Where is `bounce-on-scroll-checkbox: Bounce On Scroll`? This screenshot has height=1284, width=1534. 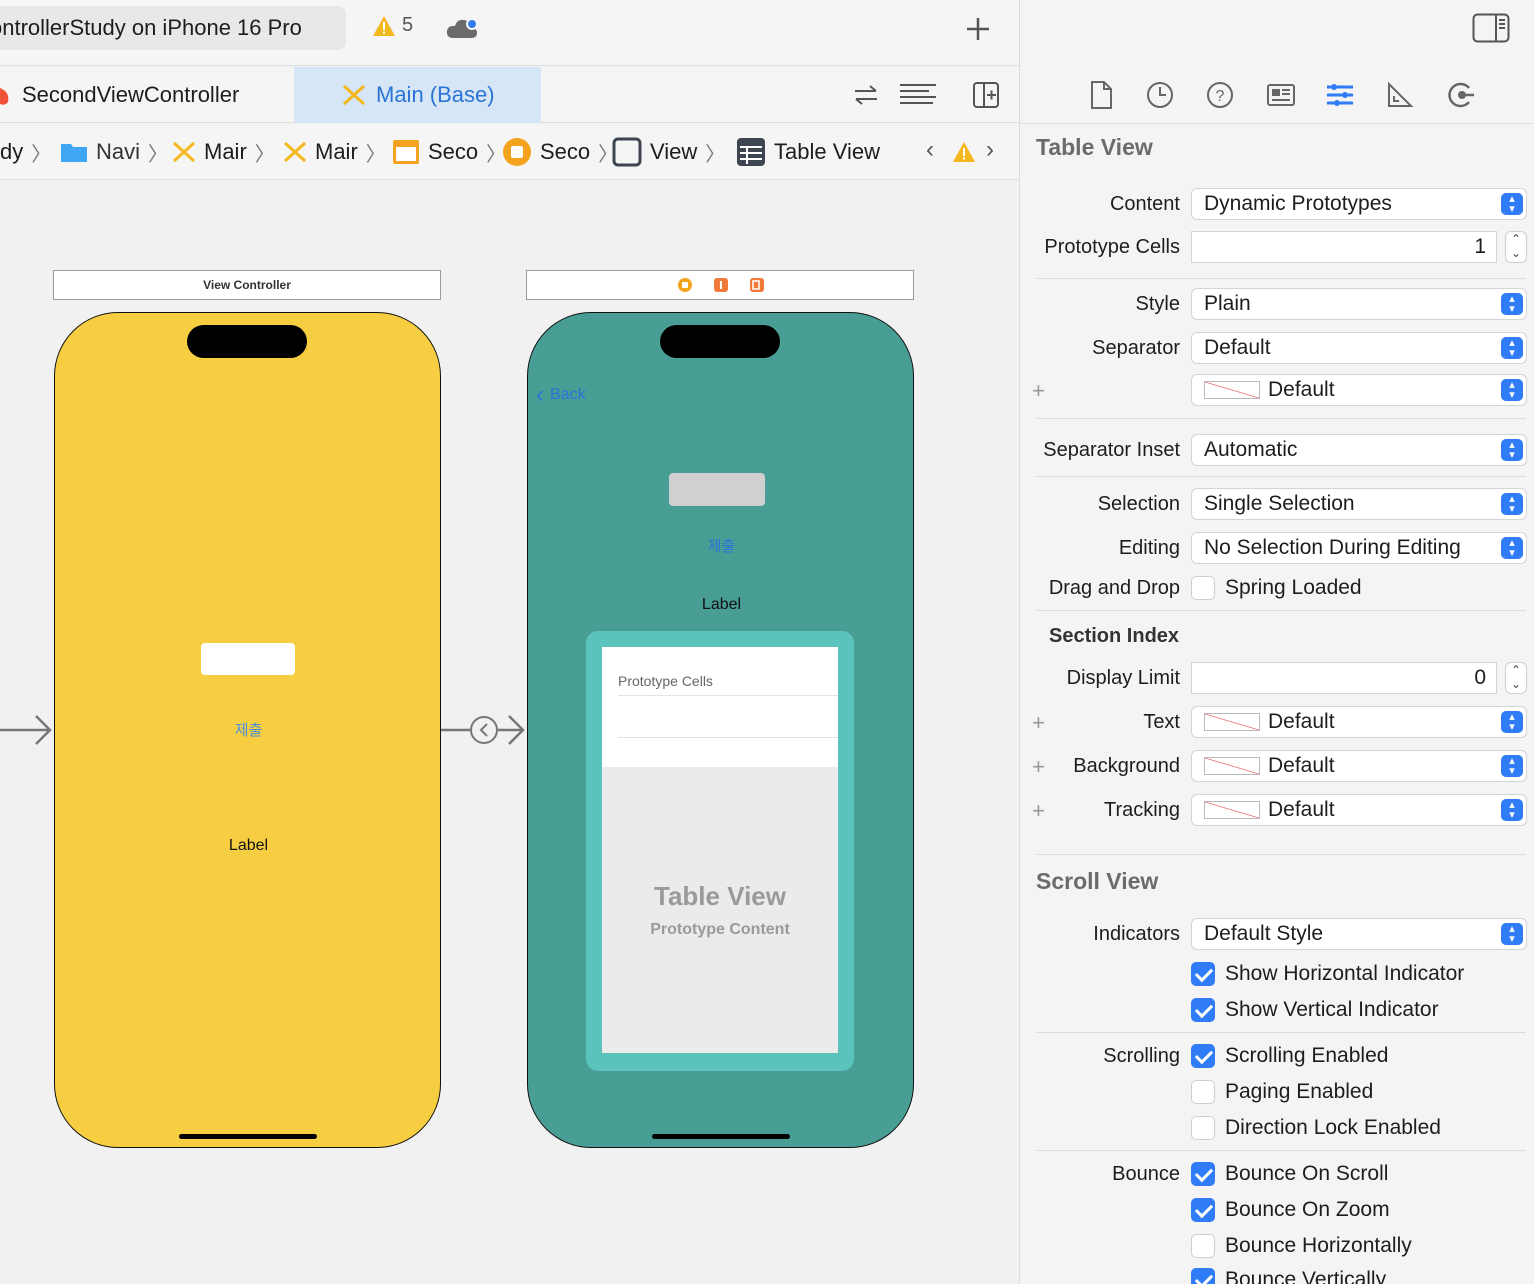
bounce-on-scroll-checkbox: Bounce On Scroll is located at coordinates (1289, 1174).